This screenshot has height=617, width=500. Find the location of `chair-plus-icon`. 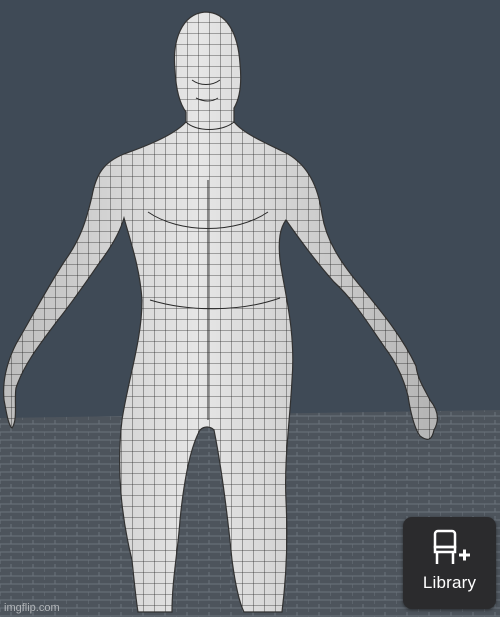

chair-plus-icon is located at coordinates (451, 546).